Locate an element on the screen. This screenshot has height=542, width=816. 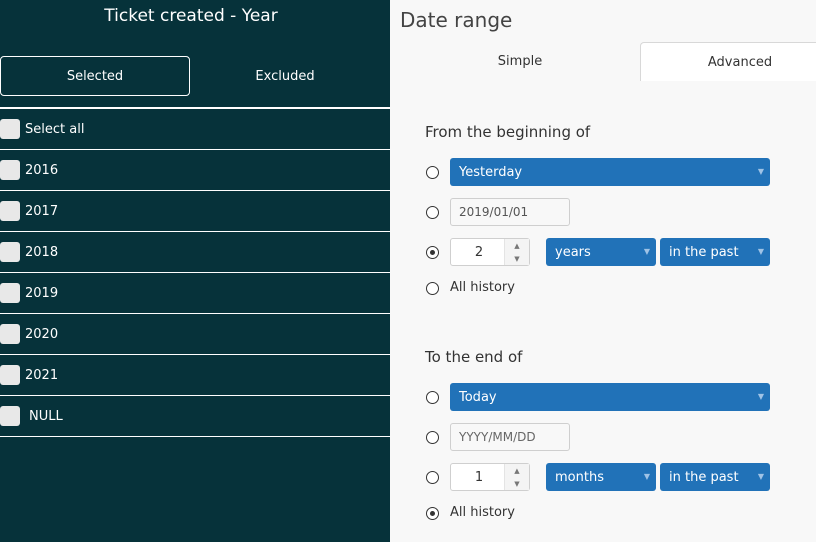
to-amount-radio is located at coordinates (432, 477).